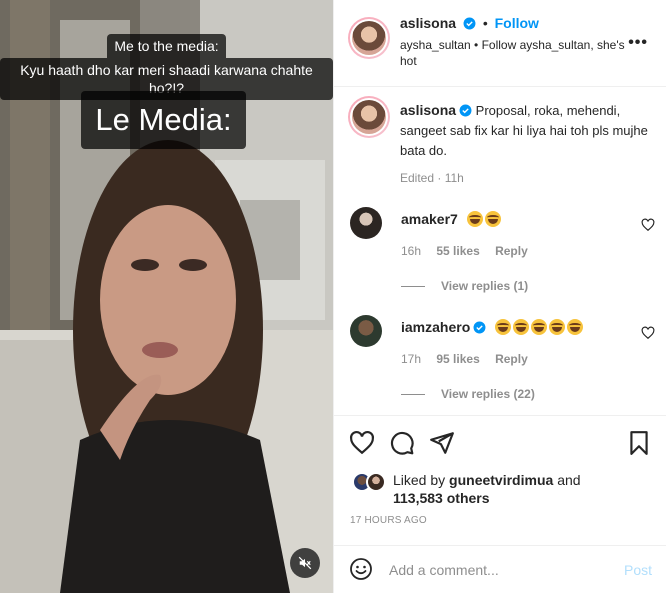  What do you see at coordinates (362, 443) in the screenshot?
I see `heart-icon` at bounding box center [362, 443].